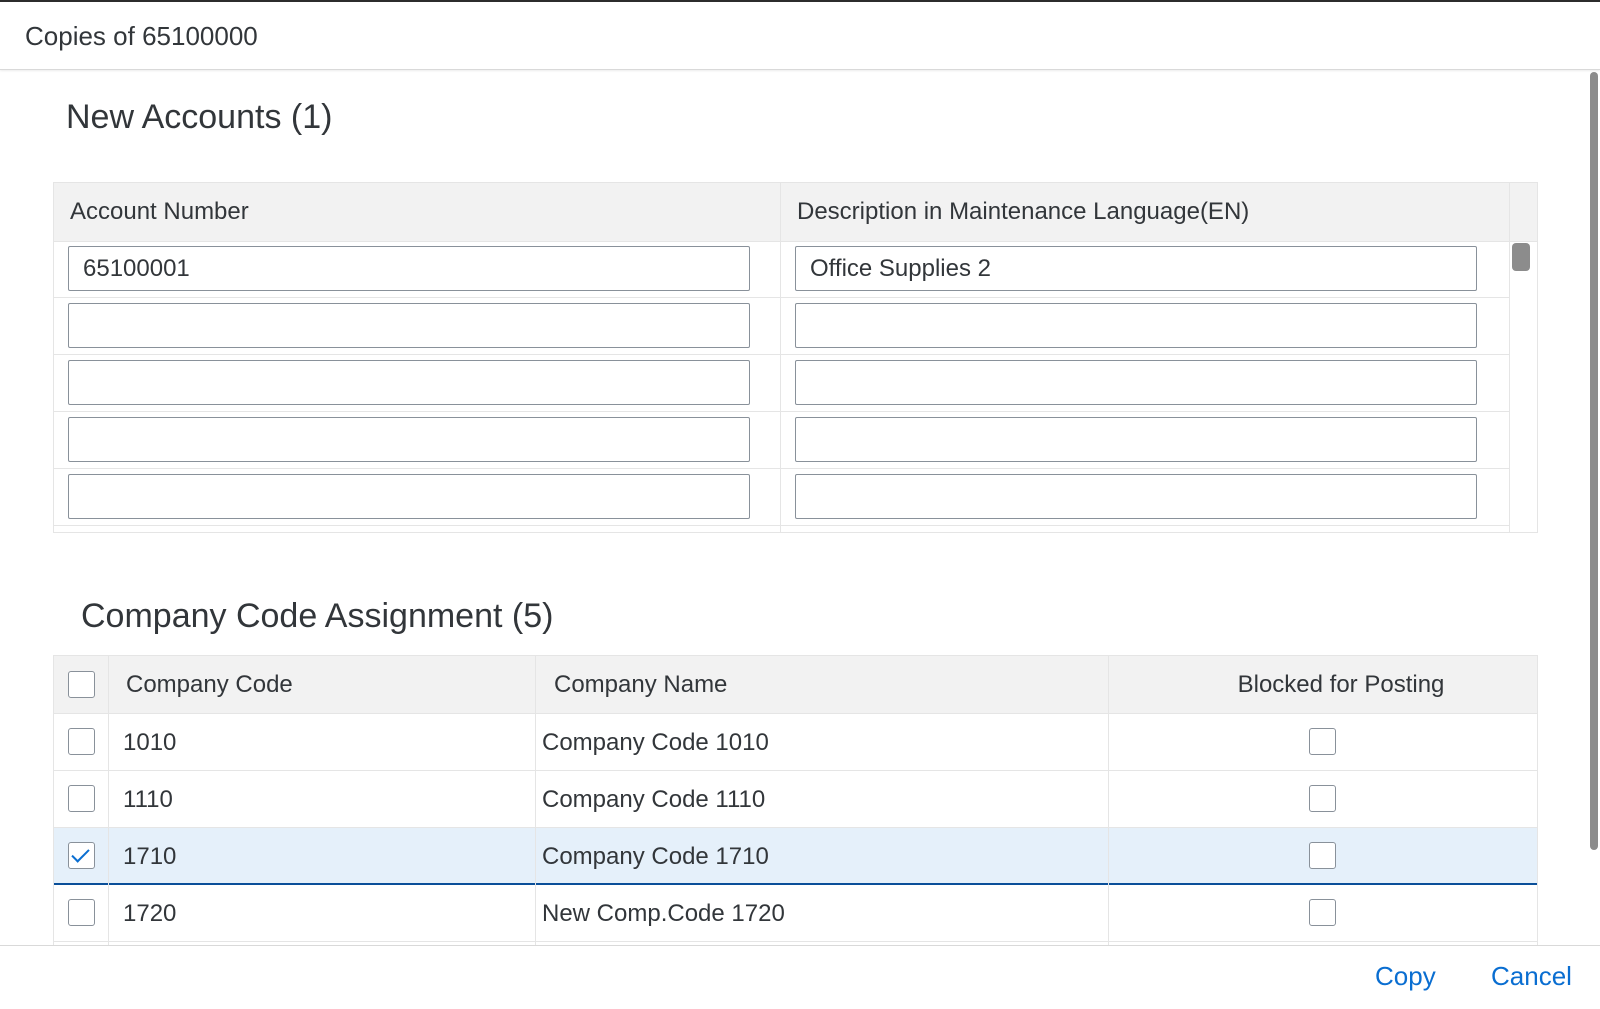  What do you see at coordinates (150, 856) in the screenshot?
I see `company-code-cell: 1710` at bounding box center [150, 856].